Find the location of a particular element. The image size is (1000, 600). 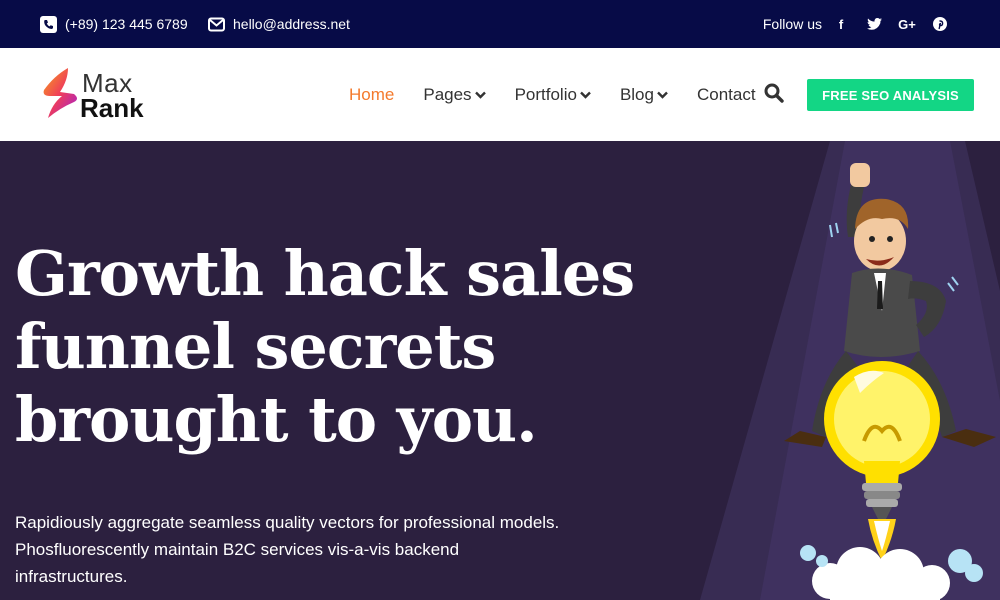

twitter-icon is located at coordinates (874, 24).